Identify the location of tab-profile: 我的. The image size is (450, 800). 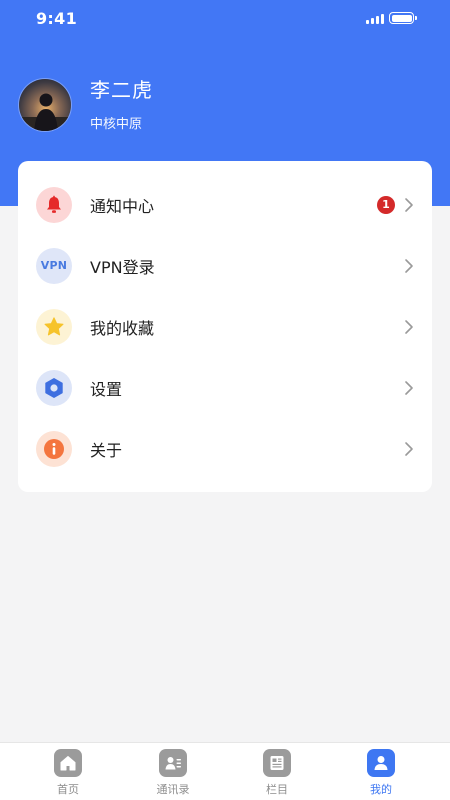
(381, 774).